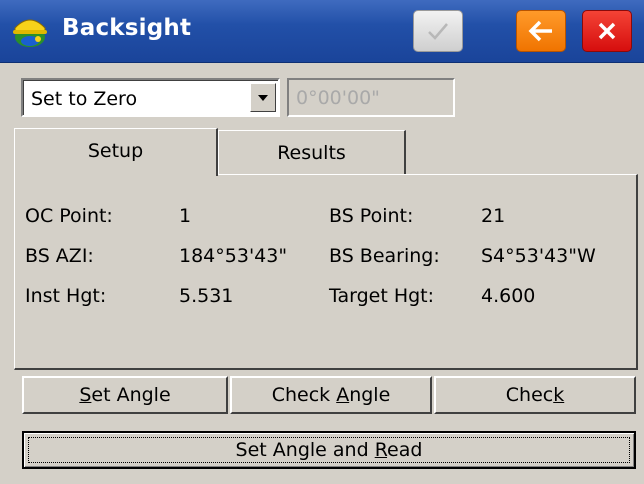 Image resolution: width=644 pixels, height=484 pixels. Describe the element at coordinates (384, 256) in the screenshot. I see `bs-bearing-label: BS Bearing:` at that location.